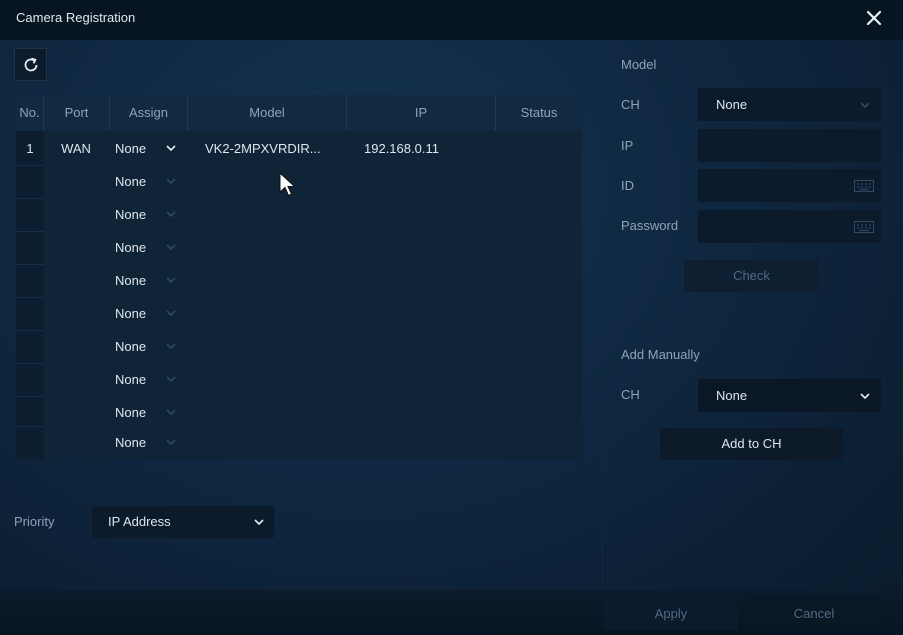  What do you see at coordinates (76, 17) in the screenshot?
I see `window-title: Camera Registration` at bounding box center [76, 17].